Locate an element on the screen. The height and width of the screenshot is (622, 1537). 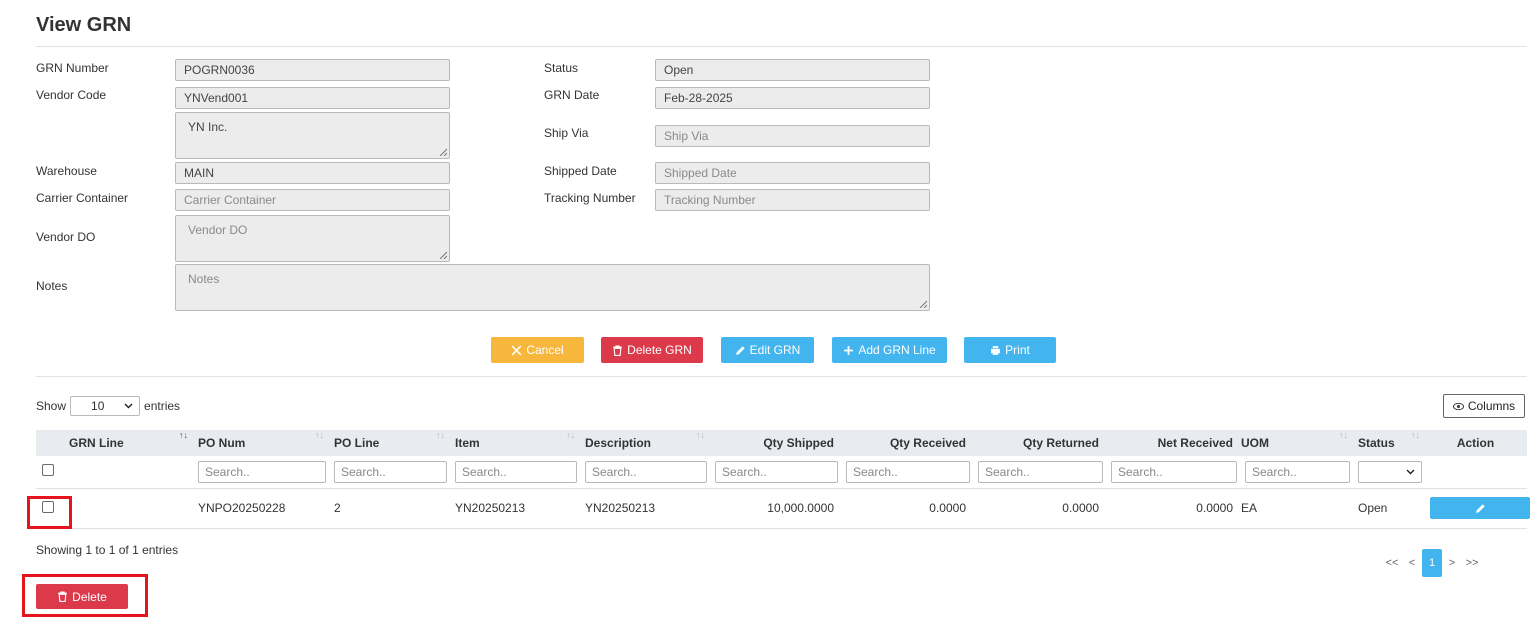
close-icon is located at coordinates (516, 350).